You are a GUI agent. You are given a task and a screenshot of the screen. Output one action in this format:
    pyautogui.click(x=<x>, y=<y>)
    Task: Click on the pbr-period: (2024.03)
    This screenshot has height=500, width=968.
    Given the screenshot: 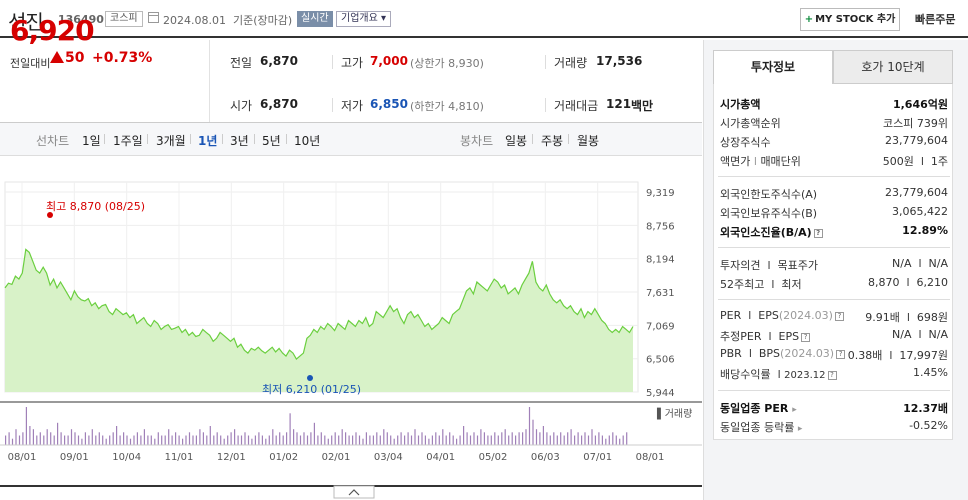 What is the action you would take?
    pyautogui.click(x=807, y=353)
    